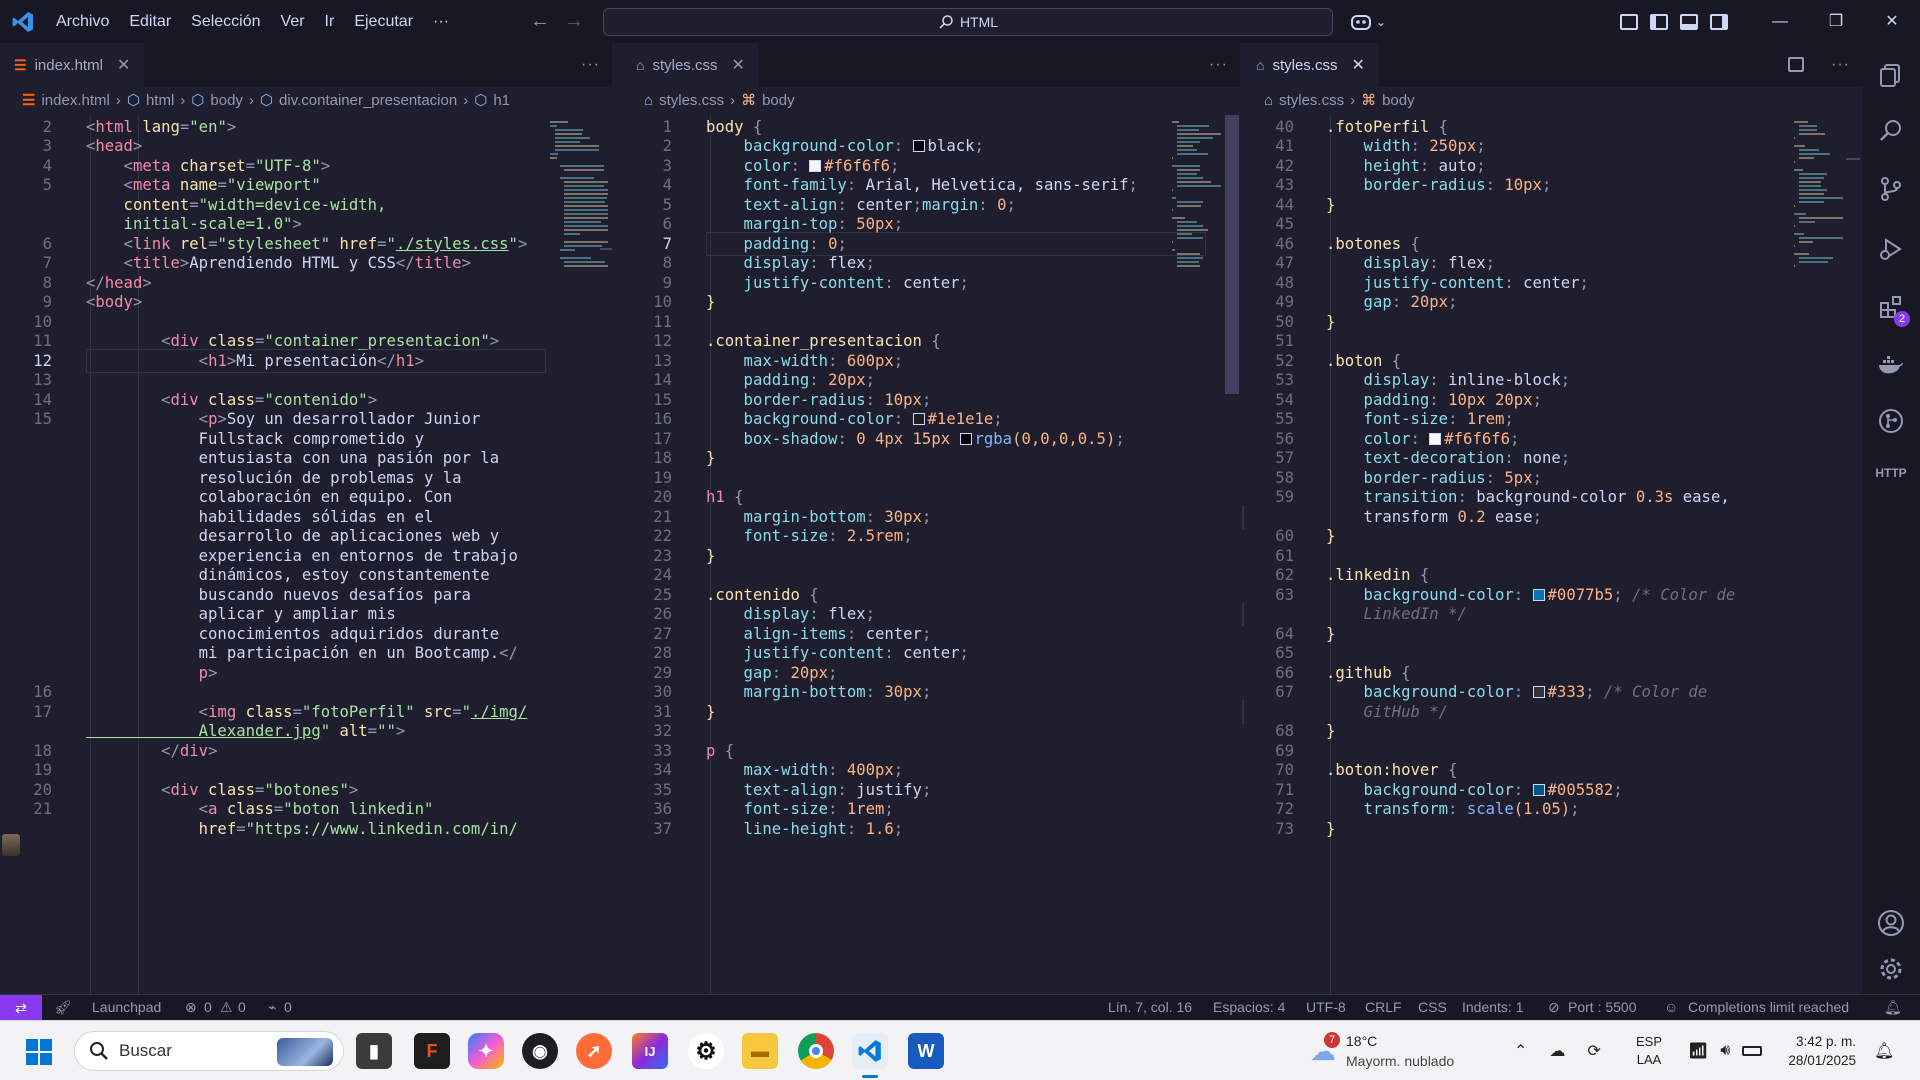  What do you see at coordinates (288, 1007) in the screenshot?
I see `ports-count: 0` at bounding box center [288, 1007].